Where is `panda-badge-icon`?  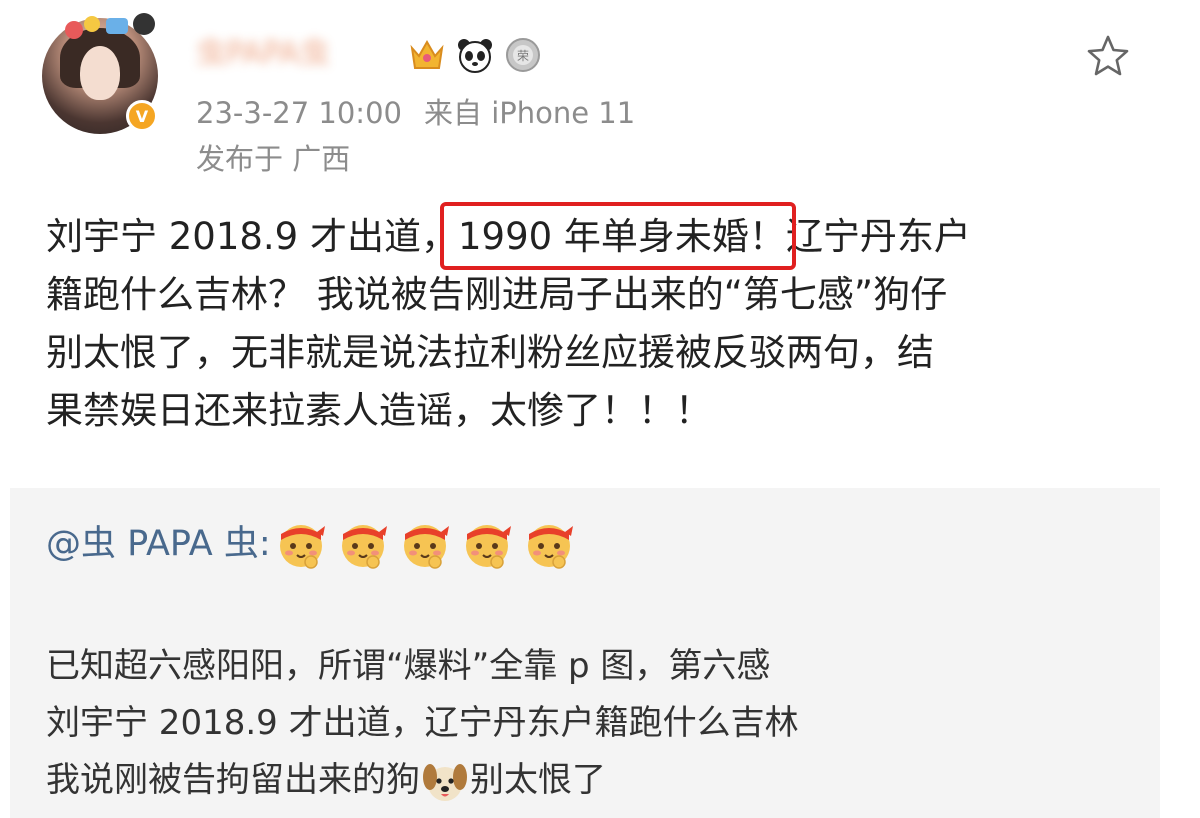
panda-badge-icon is located at coordinates (475, 55).